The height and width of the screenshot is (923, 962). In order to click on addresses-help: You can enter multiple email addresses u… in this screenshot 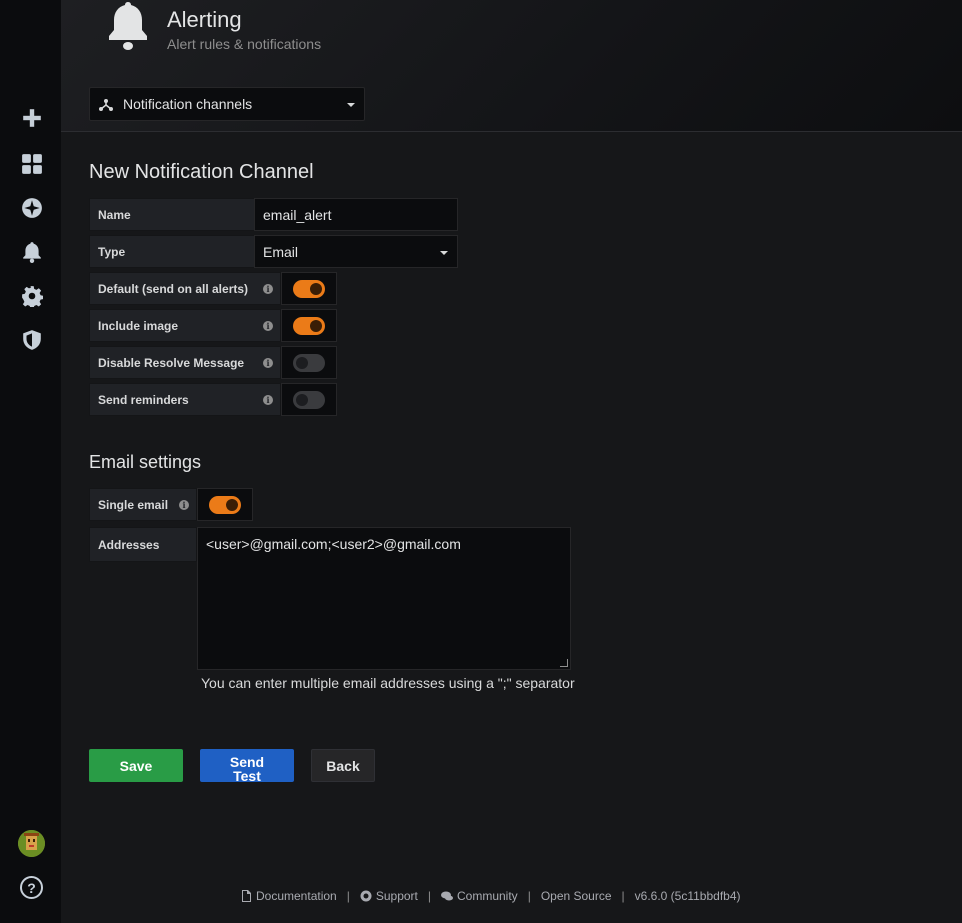, I will do `click(388, 683)`.